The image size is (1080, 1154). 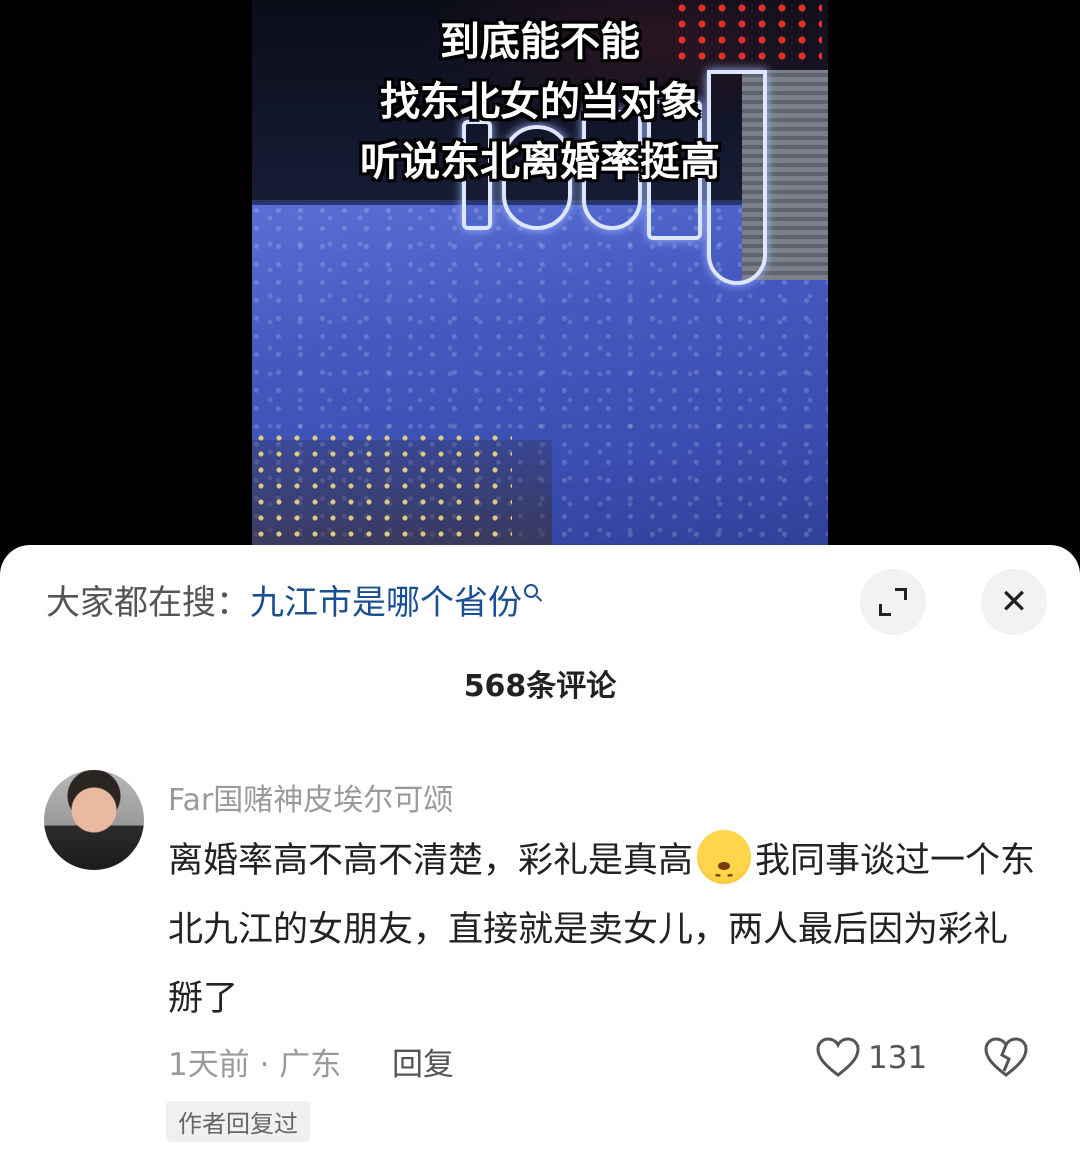 I want to click on comment-text-part-1: 离婚率高不高不清楚，彩礼是真高, so click(x=431, y=861).